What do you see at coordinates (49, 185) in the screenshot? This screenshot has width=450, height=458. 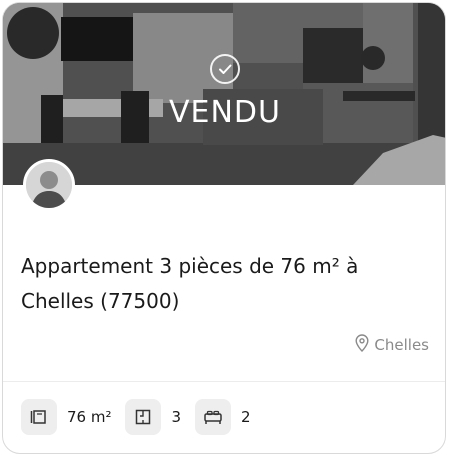 I see `agent-avatar` at bounding box center [49, 185].